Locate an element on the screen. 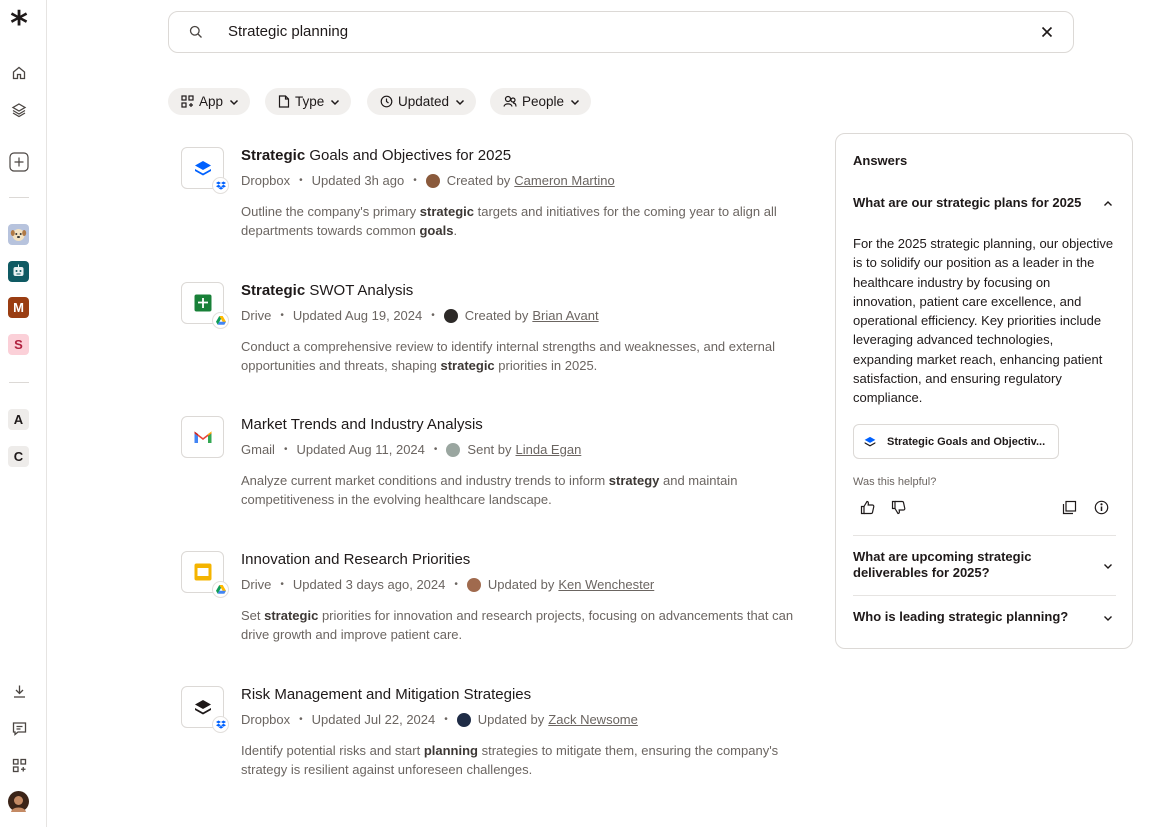 This screenshot has width=1155, height=827. thumbs-down-icon is located at coordinates (898, 507).